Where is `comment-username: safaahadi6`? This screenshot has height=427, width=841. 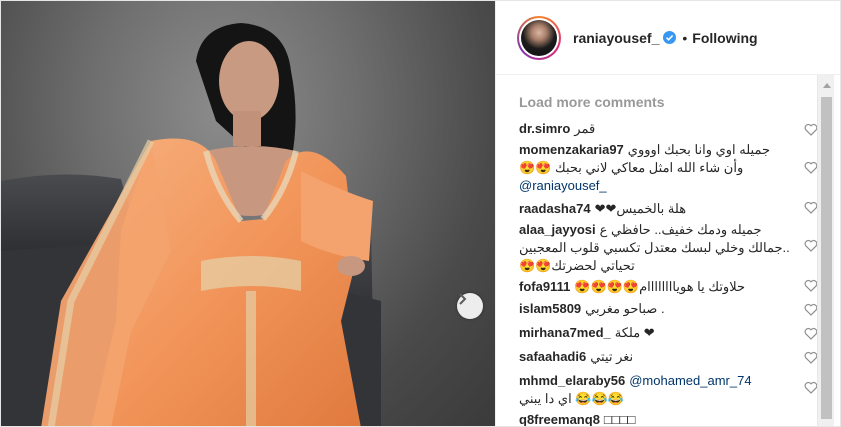 comment-username: safaahadi6 is located at coordinates (552, 356).